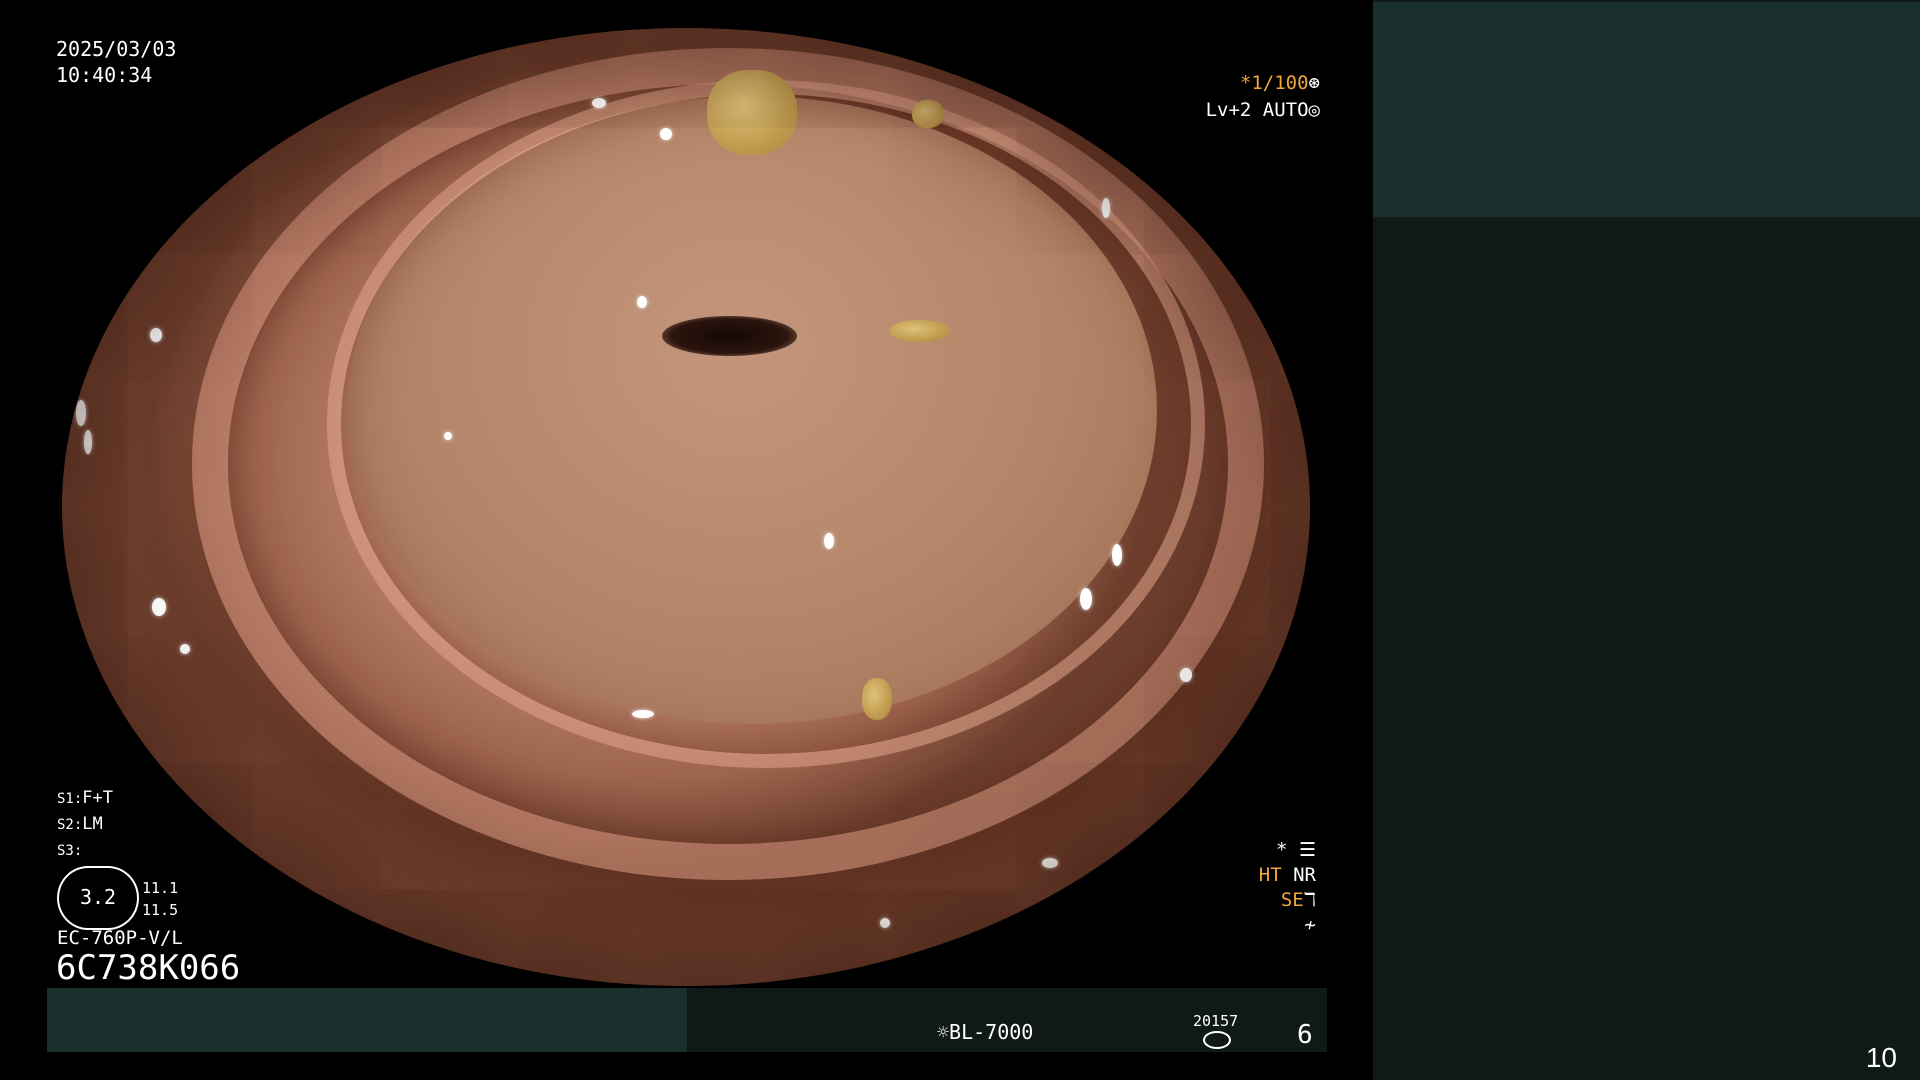  I want to click on auto-iris-icon: ◎, so click(1314, 110).